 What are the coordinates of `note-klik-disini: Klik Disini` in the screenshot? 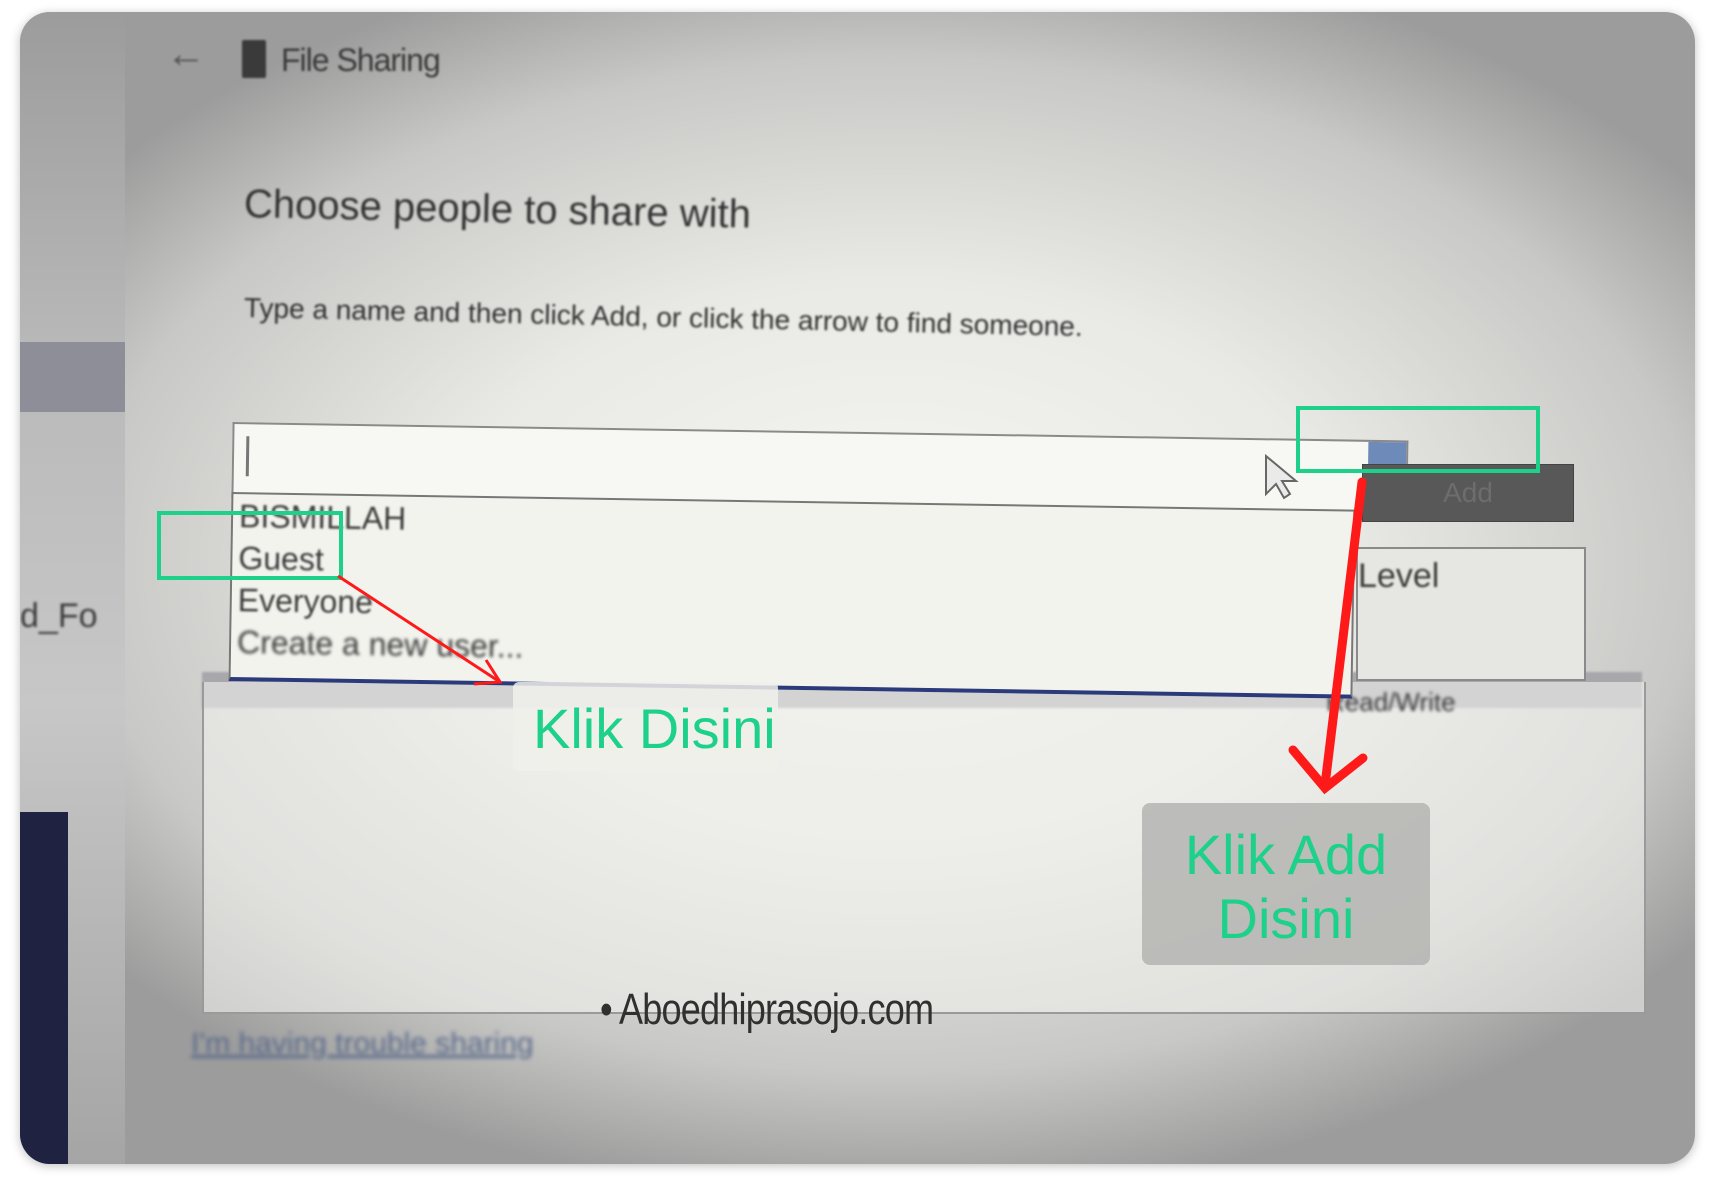 It's located at (645, 726).